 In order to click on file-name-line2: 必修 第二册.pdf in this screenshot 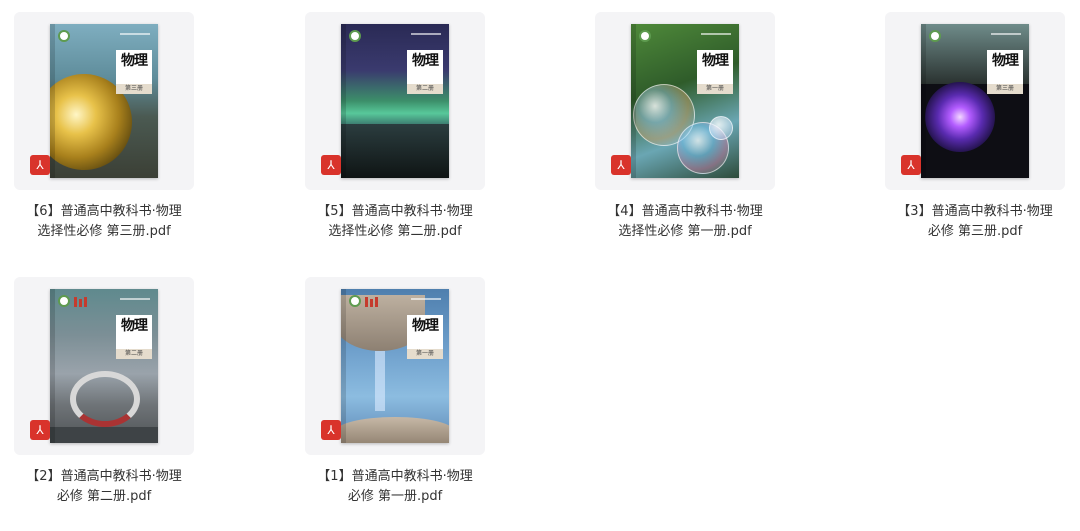, I will do `click(104, 496)`.